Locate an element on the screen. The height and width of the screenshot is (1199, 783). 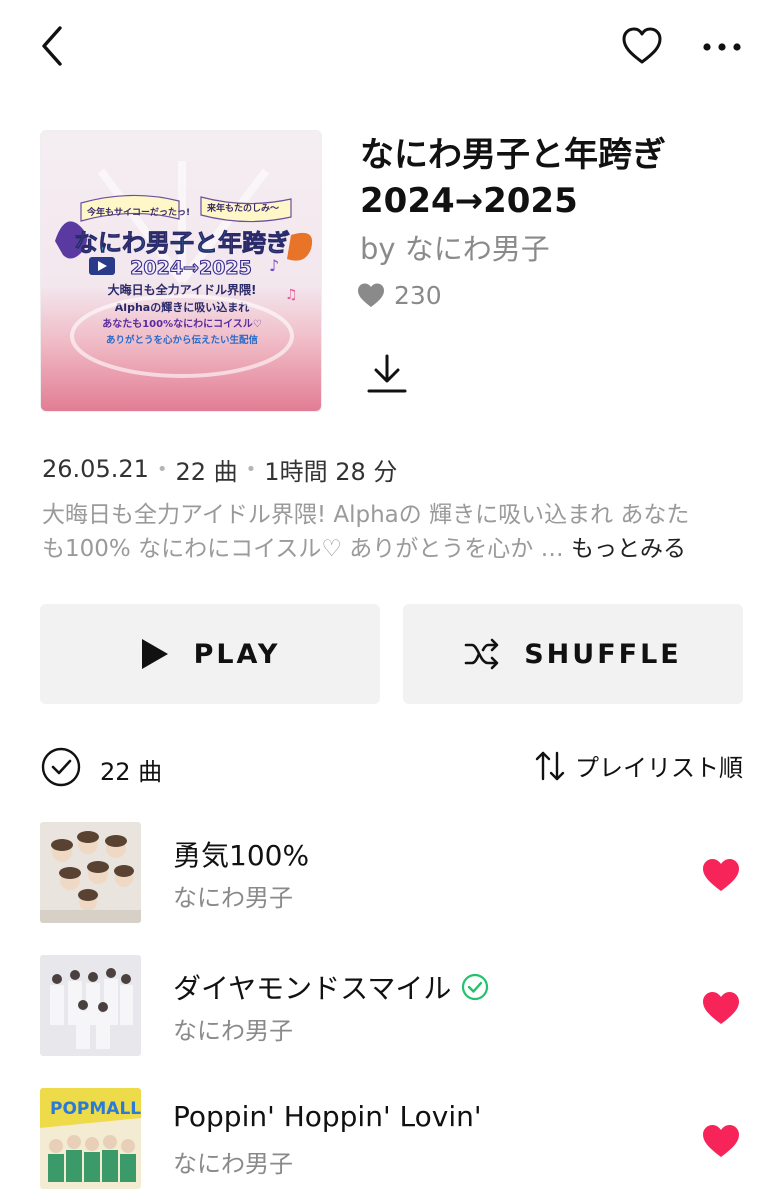
svg-text: Alphaの輝きに吸い込まれ is located at coordinates (182, 307).